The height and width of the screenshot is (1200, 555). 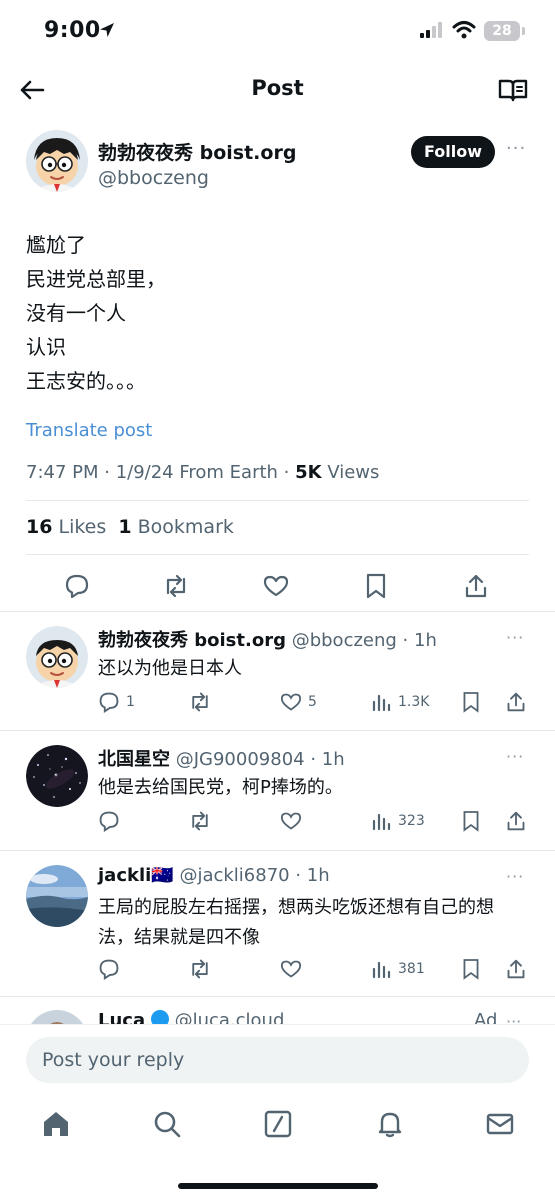 What do you see at coordinates (251, 875) in the screenshot?
I see `reply-handle-time: @jackli6870 · 1h` at bounding box center [251, 875].